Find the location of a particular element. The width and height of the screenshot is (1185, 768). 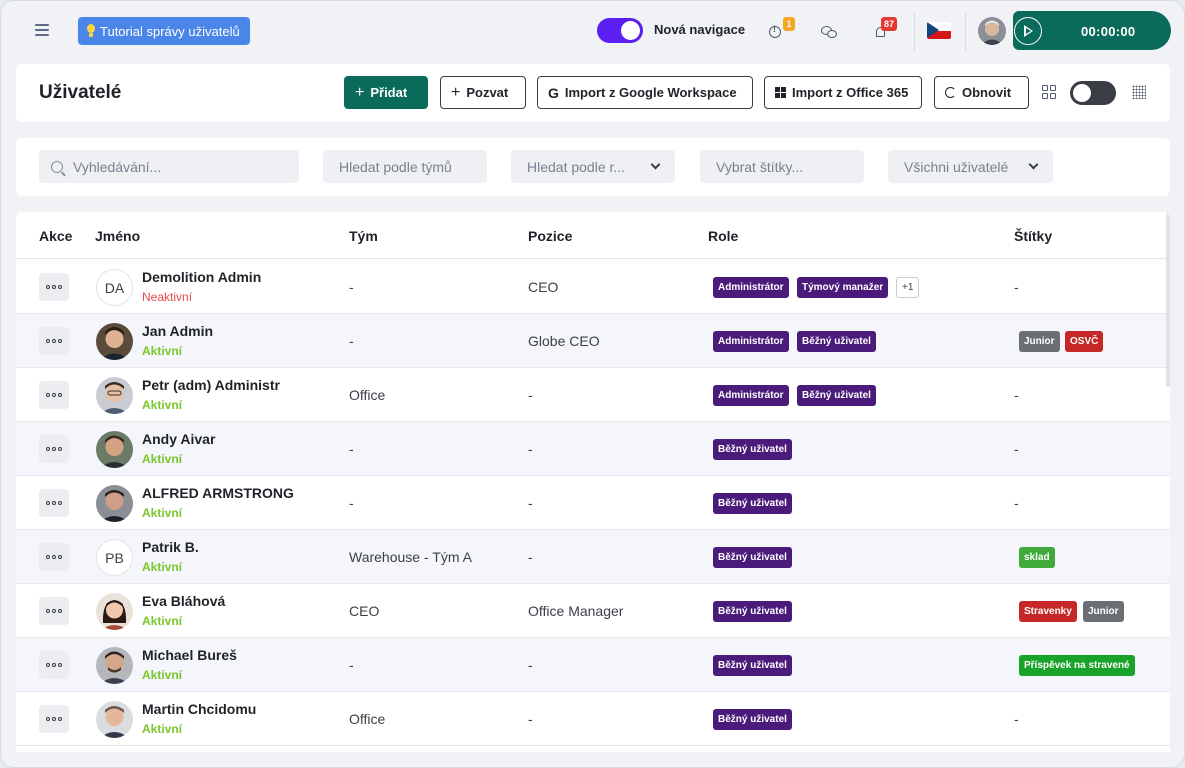

new-navigation-toggle is located at coordinates (620, 30).